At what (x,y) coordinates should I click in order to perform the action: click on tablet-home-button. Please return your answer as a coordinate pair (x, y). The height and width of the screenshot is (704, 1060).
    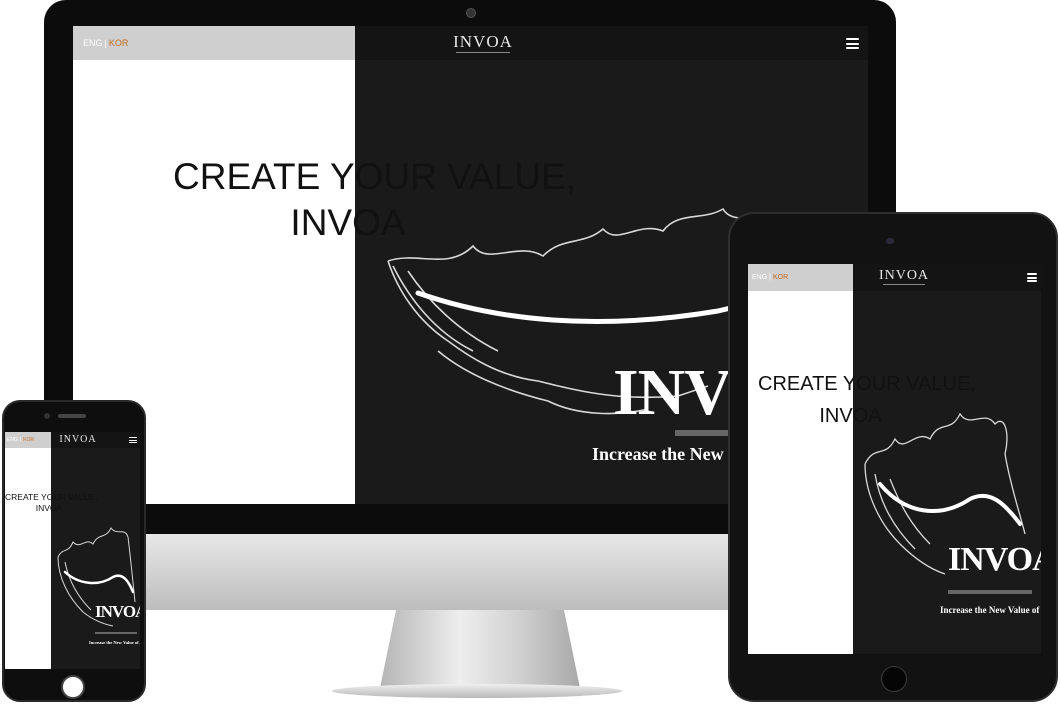
    Looking at the image, I should click on (894, 679).